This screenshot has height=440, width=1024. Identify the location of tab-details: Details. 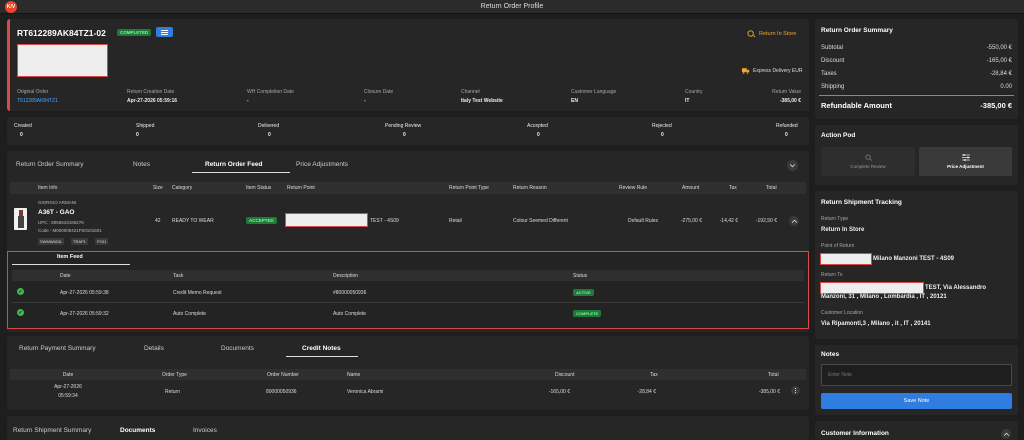
(154, 348).